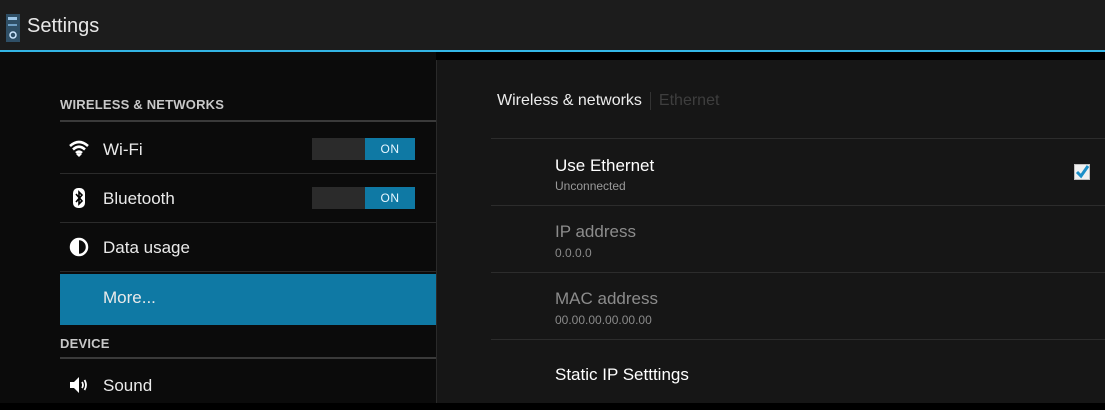 The width and height of the screenshot is (1105, 410). What do you see at coordinates (798, 371) in the screenshot?
I see `static-ip-settings-row: Static IP Setttings` at bounding box center [798, 371].